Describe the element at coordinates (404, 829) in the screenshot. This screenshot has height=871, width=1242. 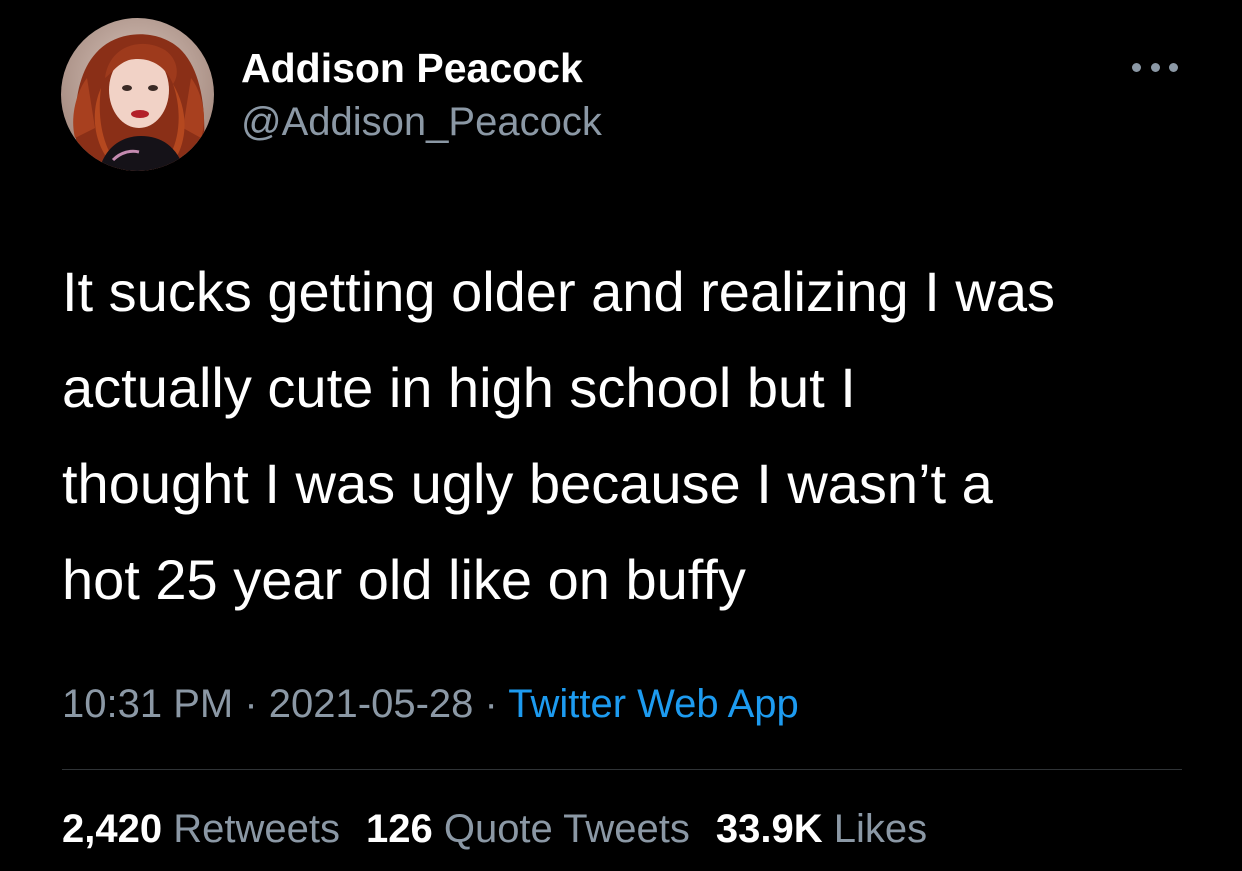
I see `quote-tweets-count: 126` at that location.